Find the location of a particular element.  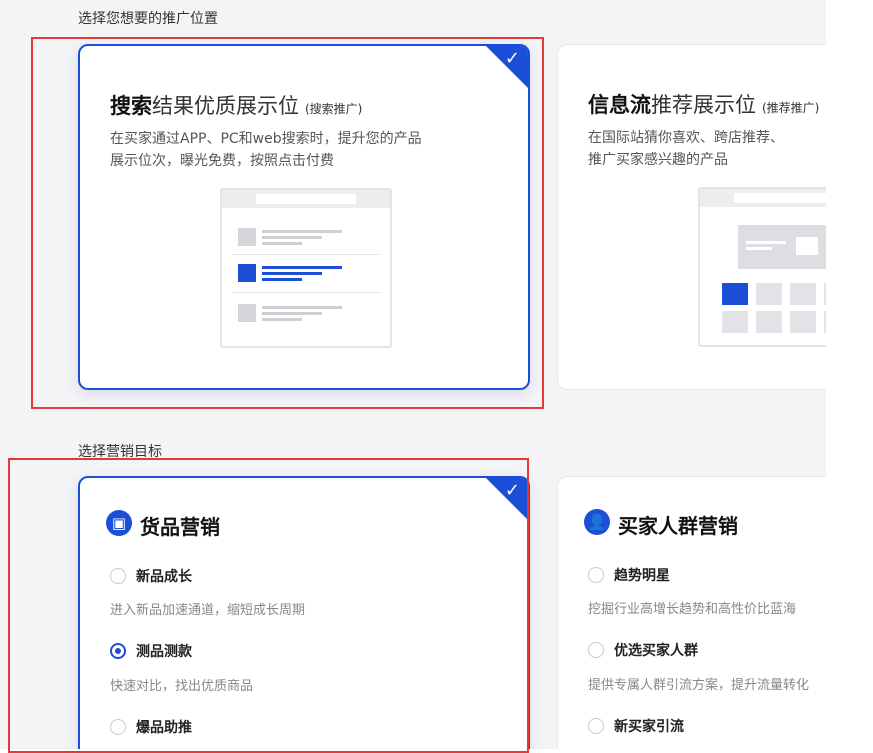

feed-card-desc: 在国际站猜你喜欢、跨店推荐、 推广买家感兴趣的产品 is located at coordinates (686, 149).